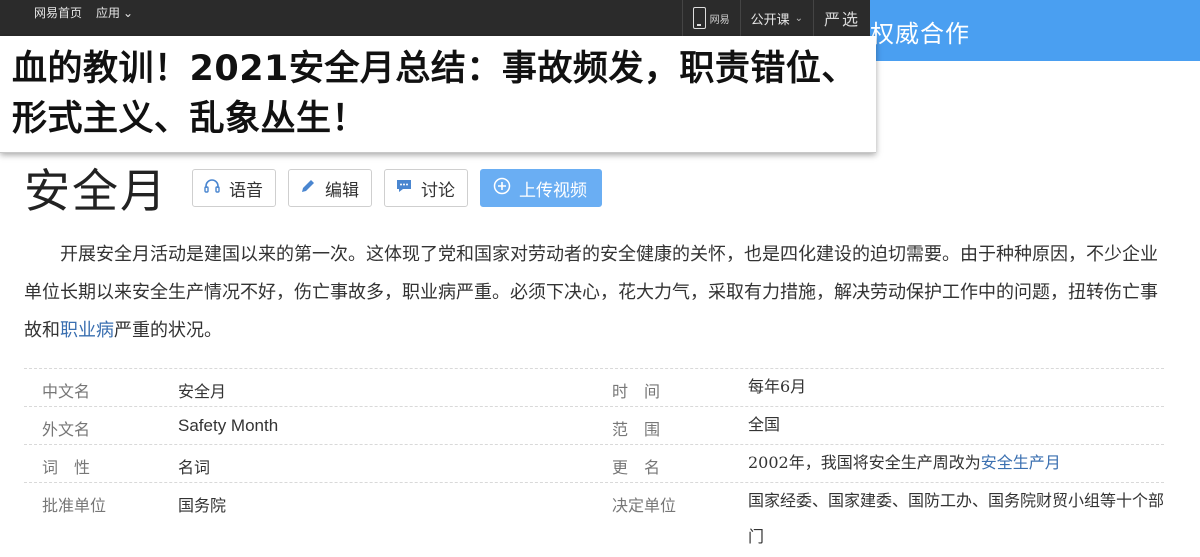 This screenshot has height=557, width=1200. I want to click on yanxuan-link: 严选, so click(841, 18).